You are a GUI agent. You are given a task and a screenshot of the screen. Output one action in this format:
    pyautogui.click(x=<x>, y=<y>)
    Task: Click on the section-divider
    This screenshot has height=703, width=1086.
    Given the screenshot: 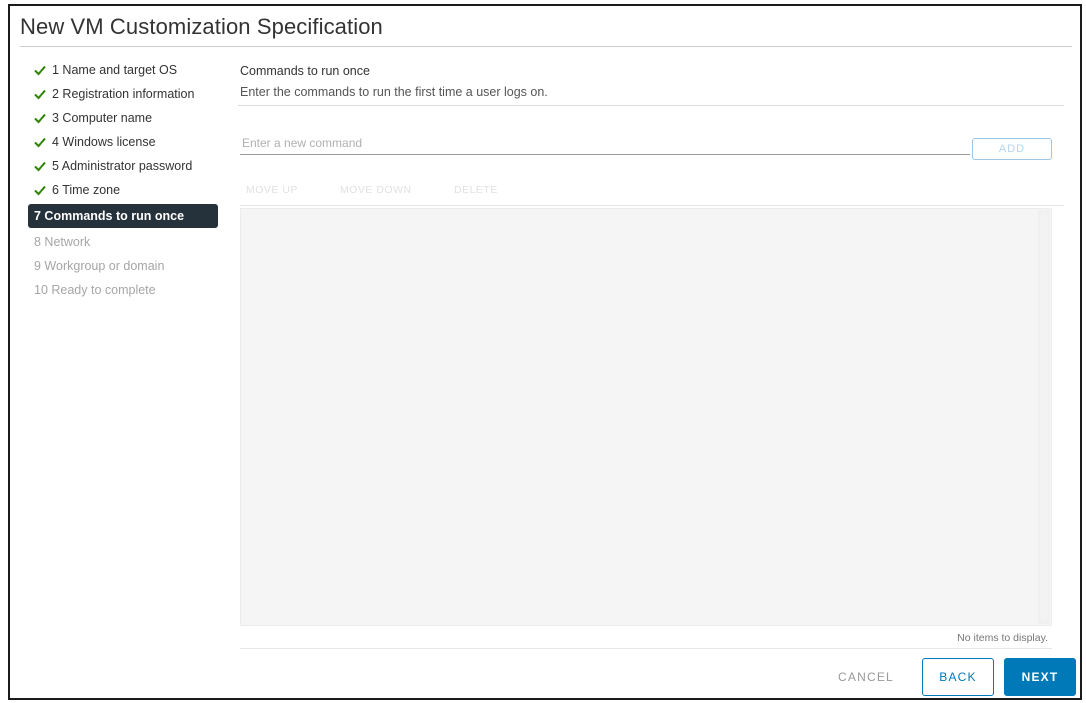 What is the action you would take?
    pyautogui.click(x=651, y=105)
    